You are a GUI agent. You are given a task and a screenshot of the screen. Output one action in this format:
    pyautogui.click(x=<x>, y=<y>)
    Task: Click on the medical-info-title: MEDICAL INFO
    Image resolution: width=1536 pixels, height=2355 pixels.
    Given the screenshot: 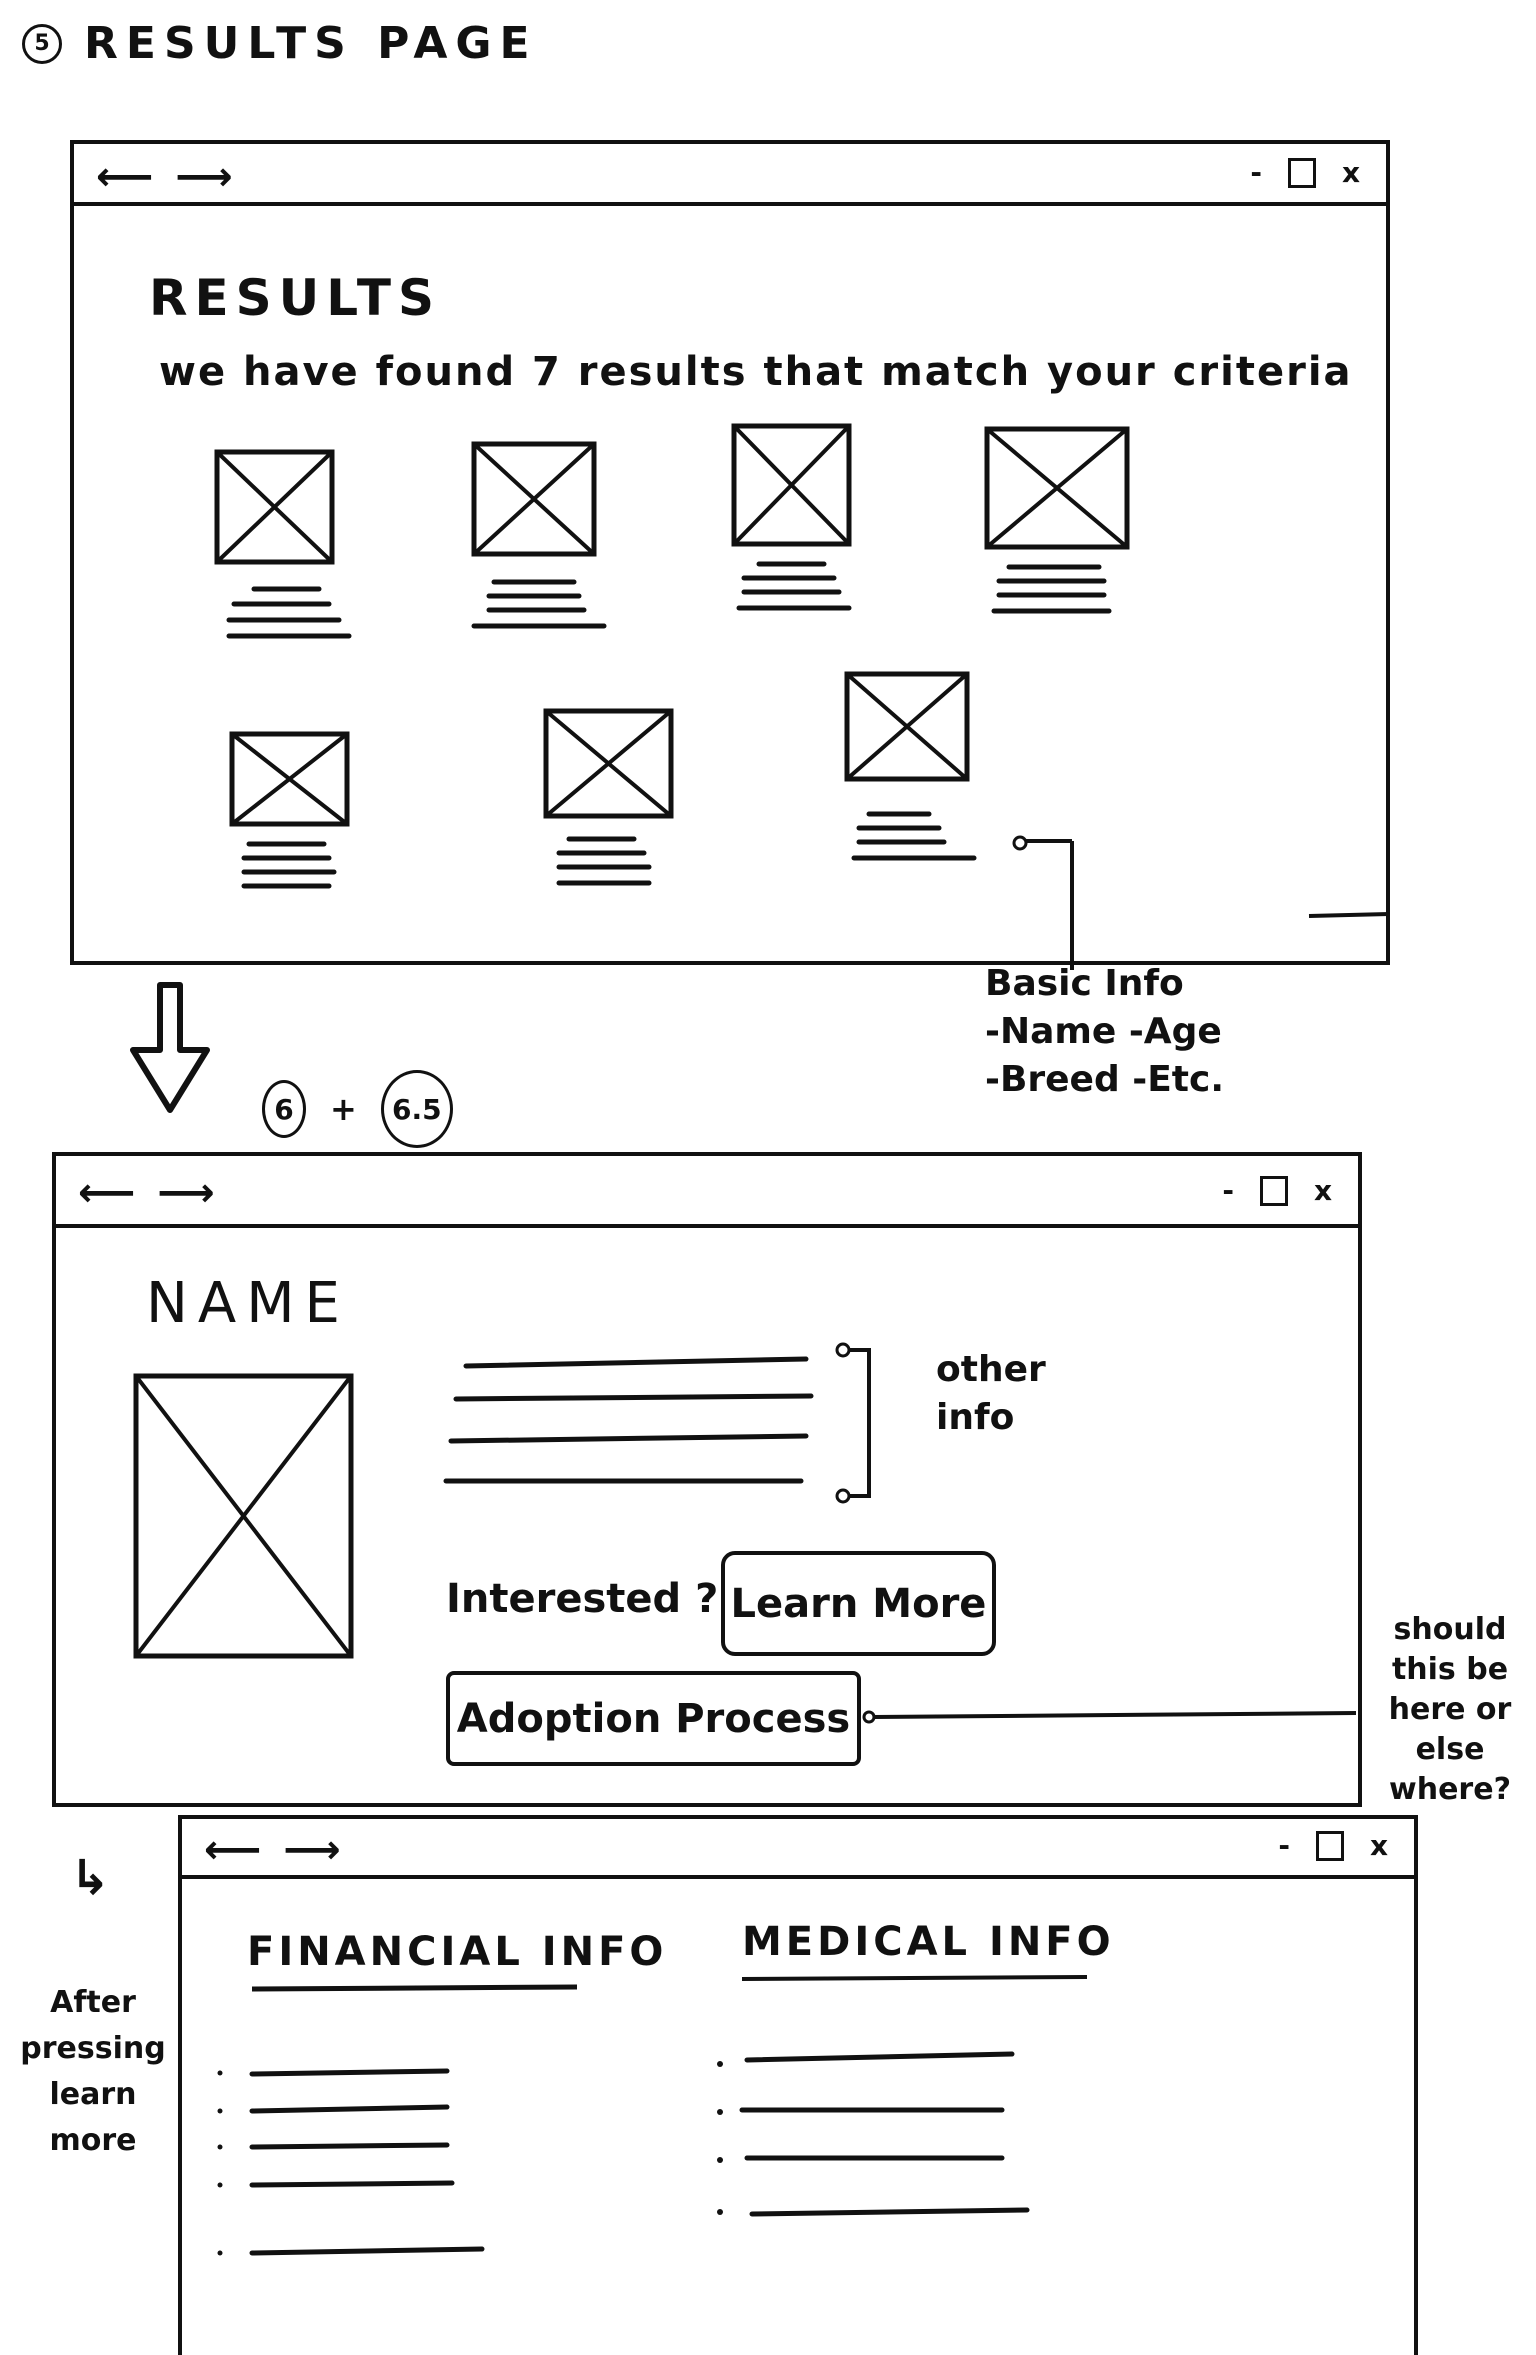 What is the action you would take?
    pyautogui.click(x=928, y=1942)
    